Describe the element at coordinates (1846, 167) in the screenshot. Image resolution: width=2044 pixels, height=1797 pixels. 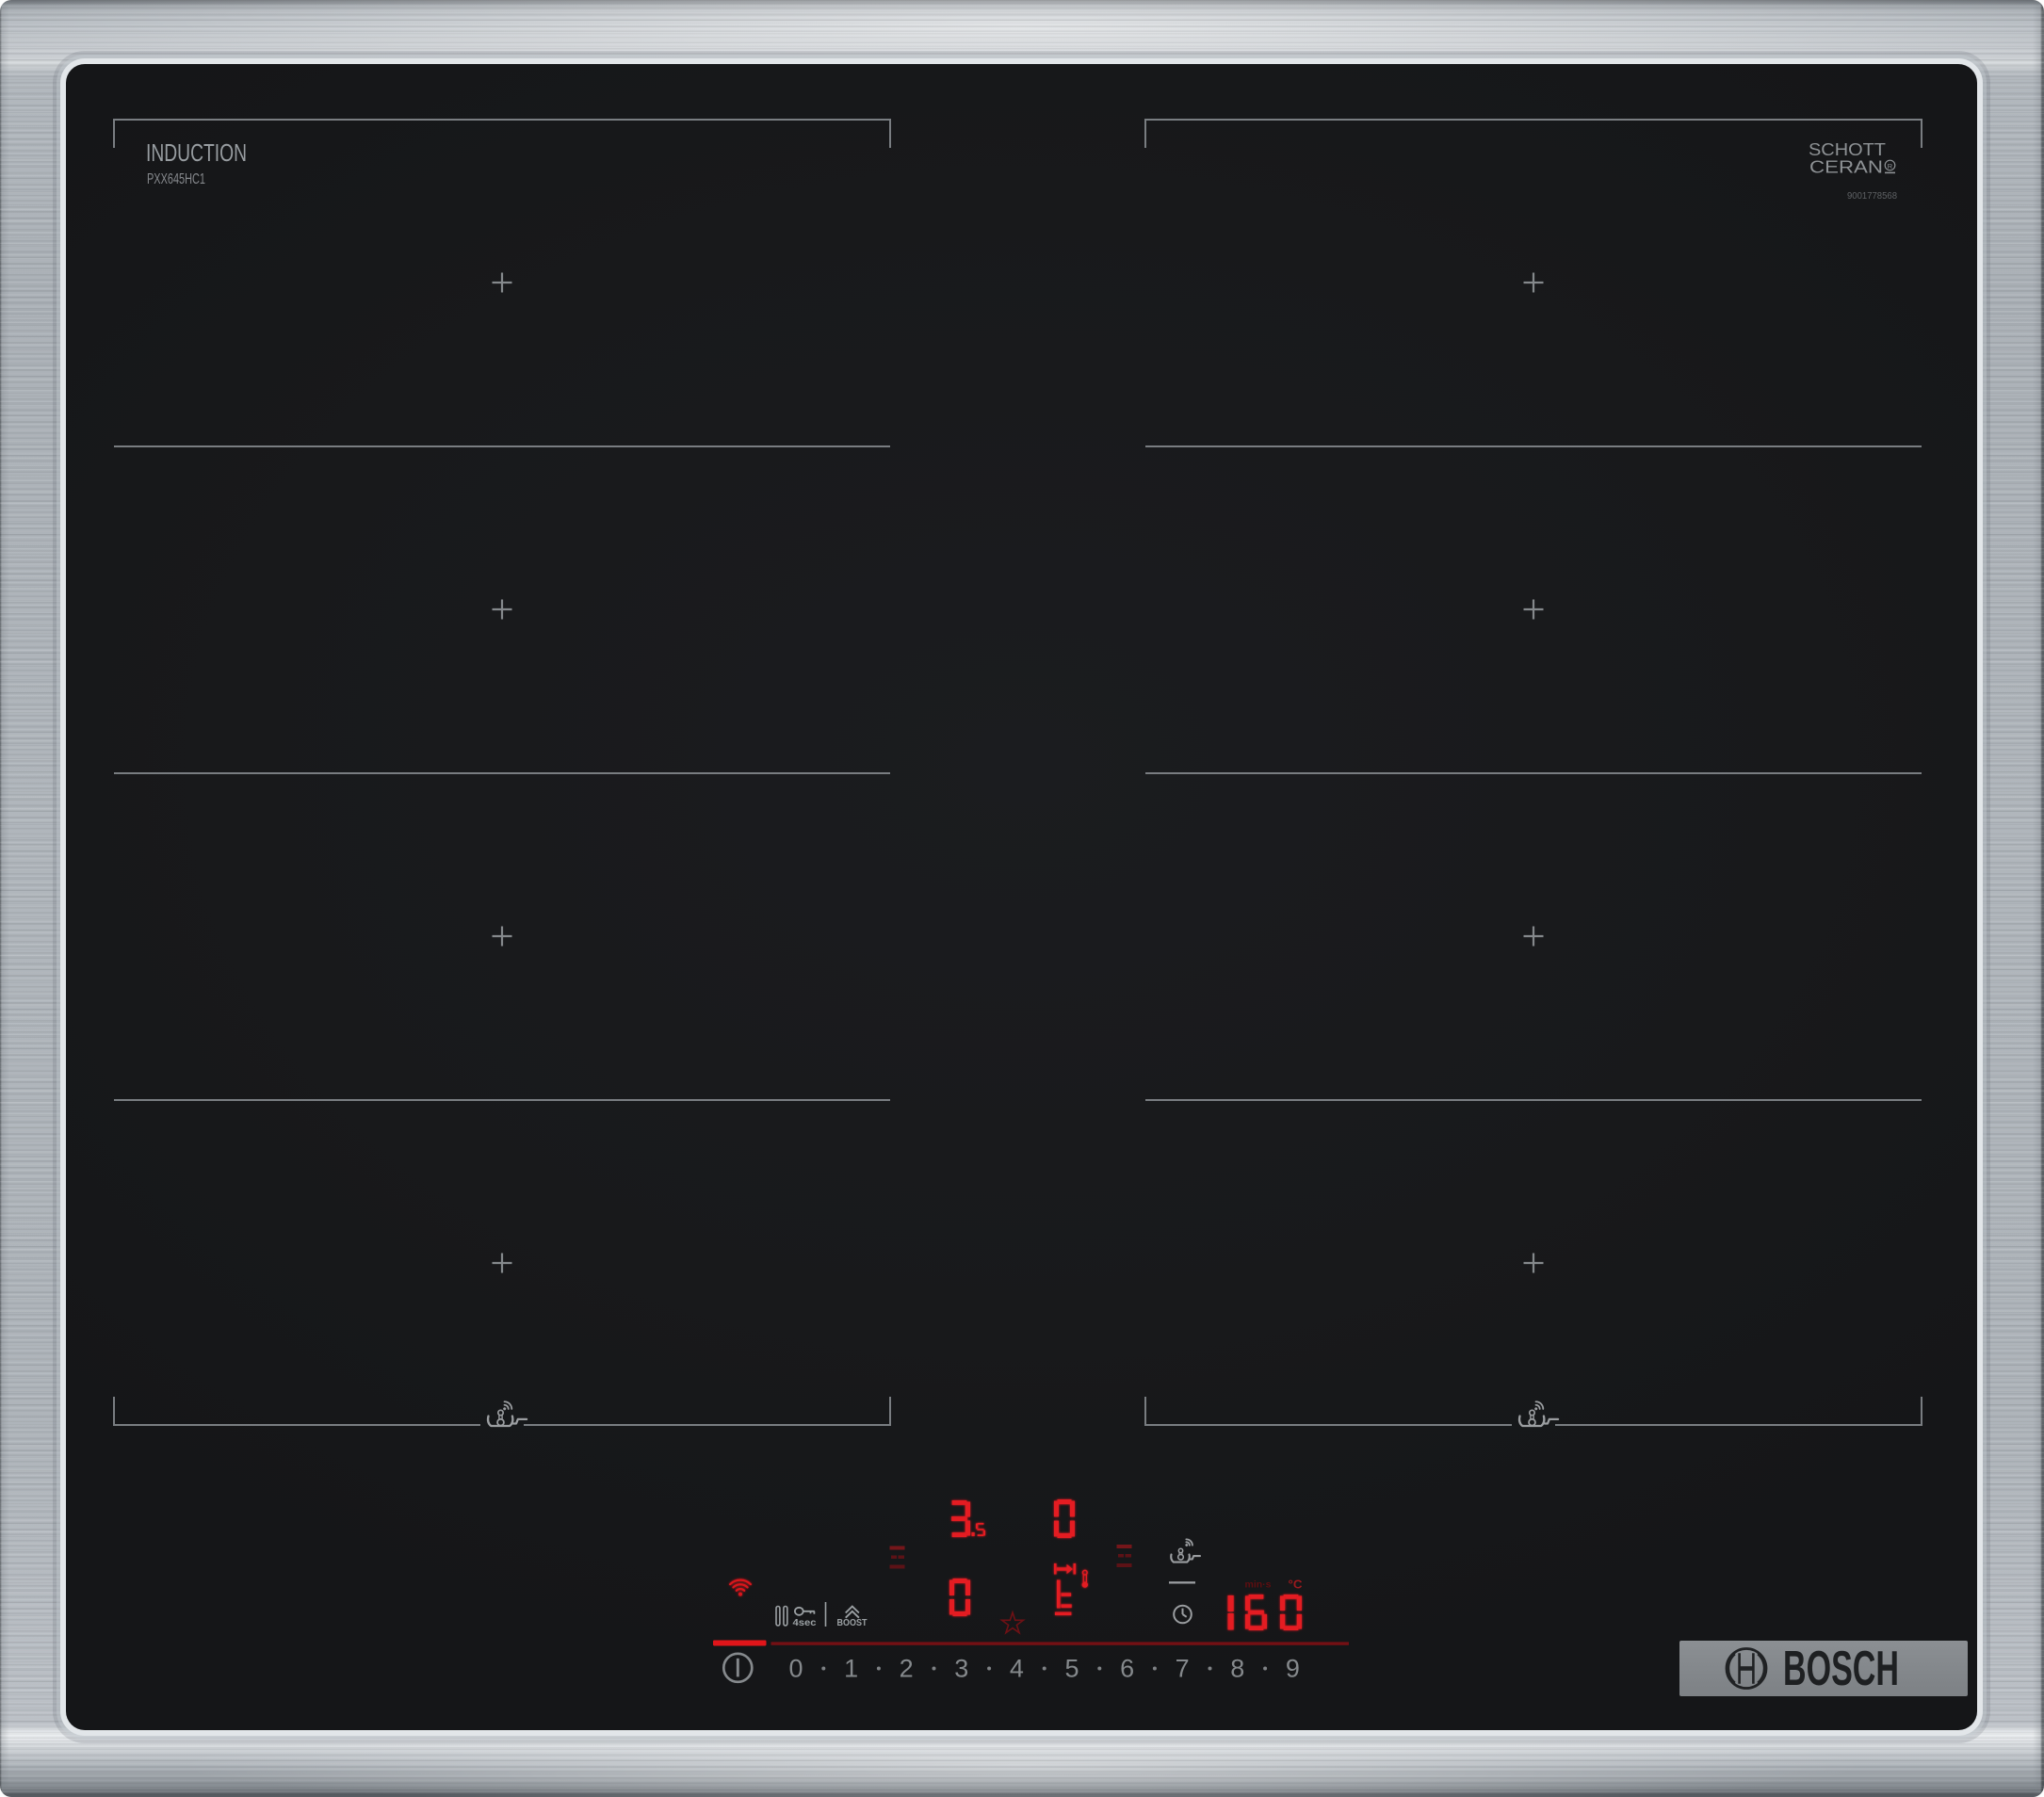
I see `svg-text: CERAN` at that location.